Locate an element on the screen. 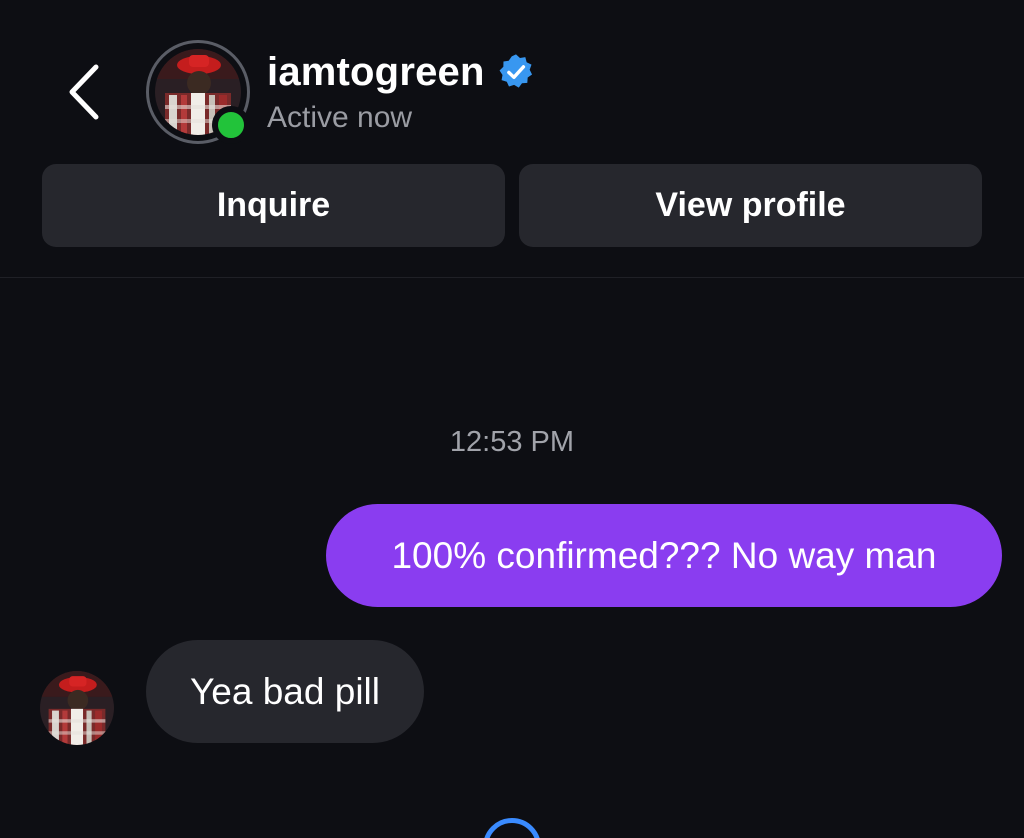 The image size is (1024, 838). incoming-message-bubble: Yea bad pill is located at coordinates (285, 691).